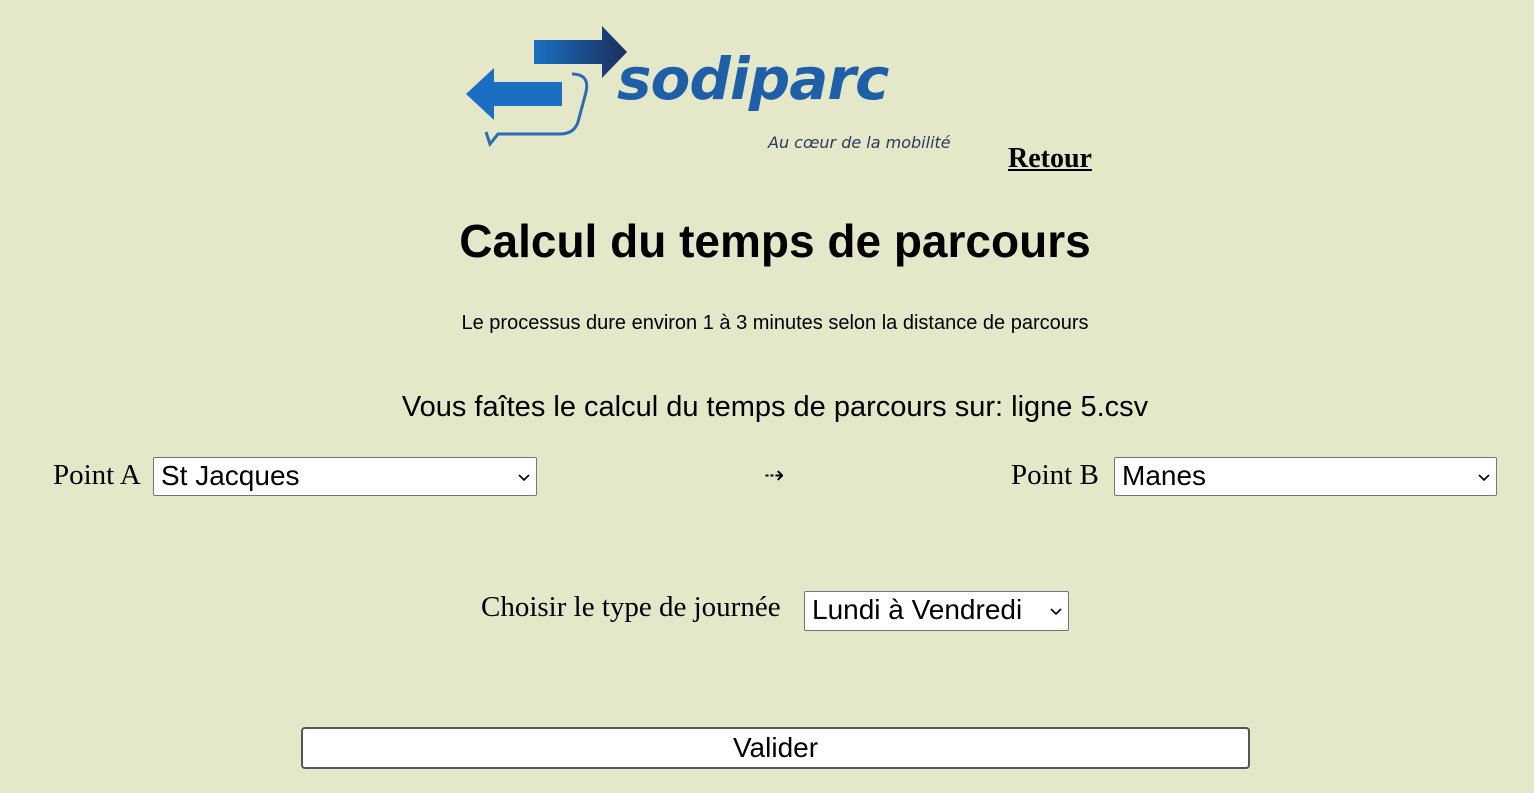 The width and height of the screenshot is (1534, 793). Describe the element at coordinates (775, 748) in the screenshot. I see `validate-button: Valider` at that location.